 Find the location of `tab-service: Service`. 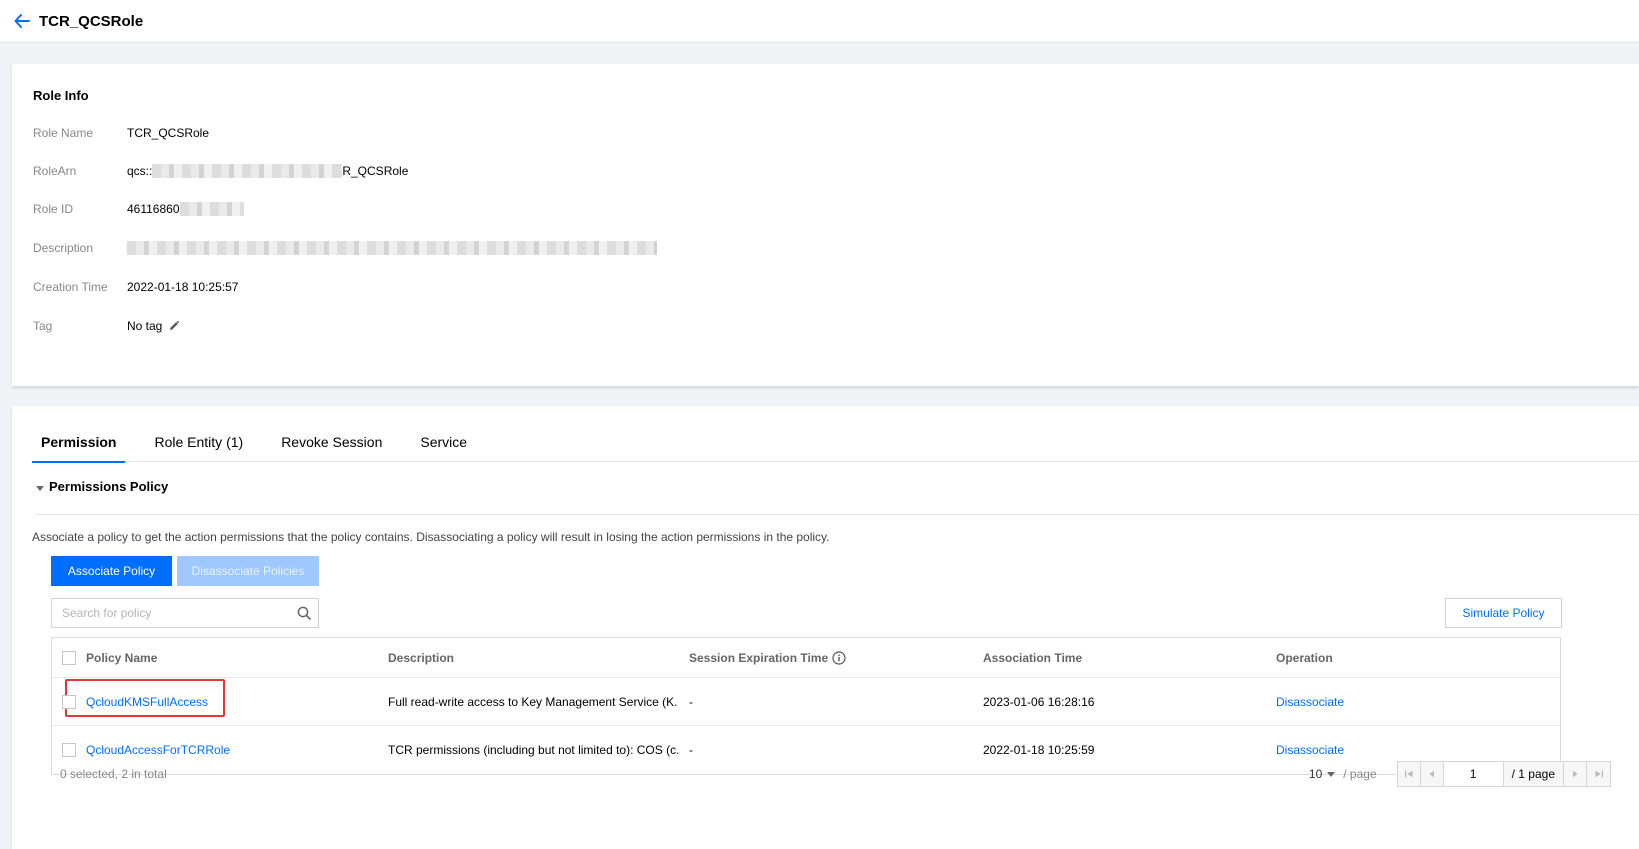

tab-service: Service is located at coordinates (443, 443).